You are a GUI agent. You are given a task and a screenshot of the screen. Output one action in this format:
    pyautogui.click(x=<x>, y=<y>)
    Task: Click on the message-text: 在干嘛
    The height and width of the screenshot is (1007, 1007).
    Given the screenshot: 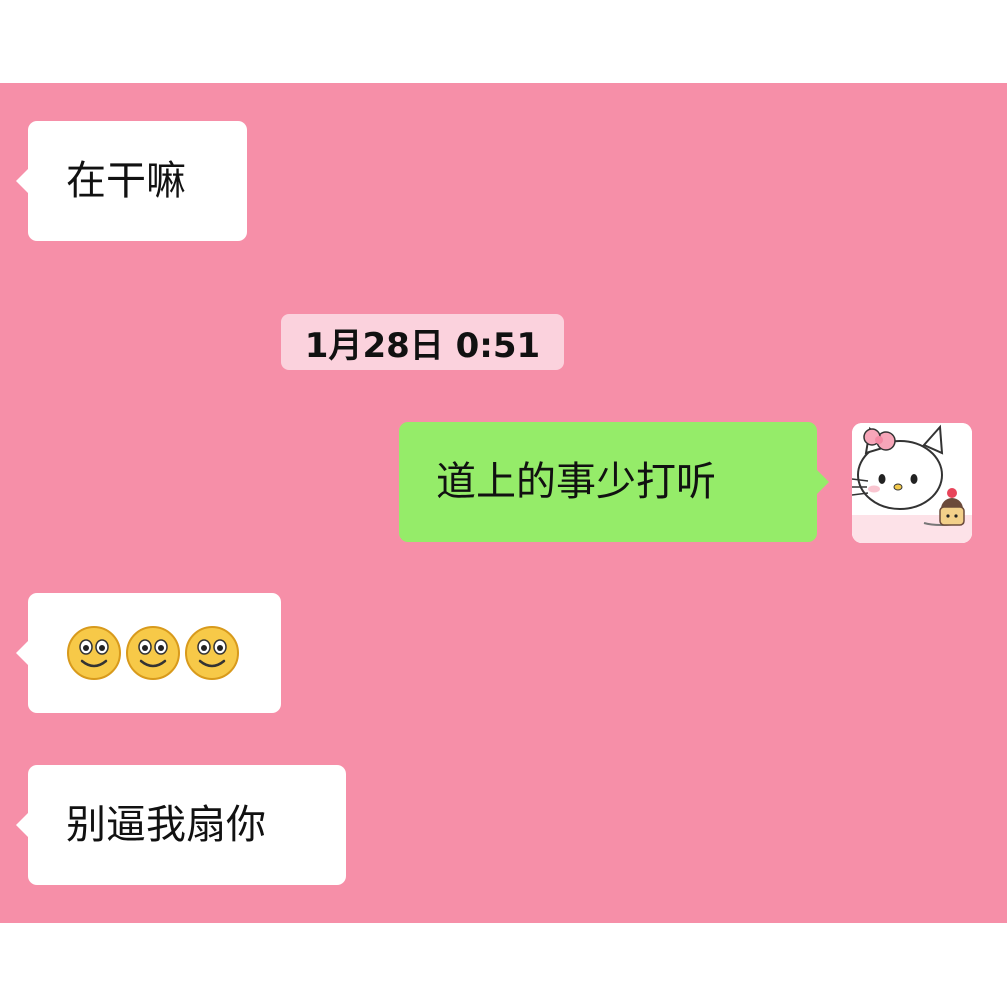 What is the action you would take?
    pyautogui.click(x=126, y=181)
    